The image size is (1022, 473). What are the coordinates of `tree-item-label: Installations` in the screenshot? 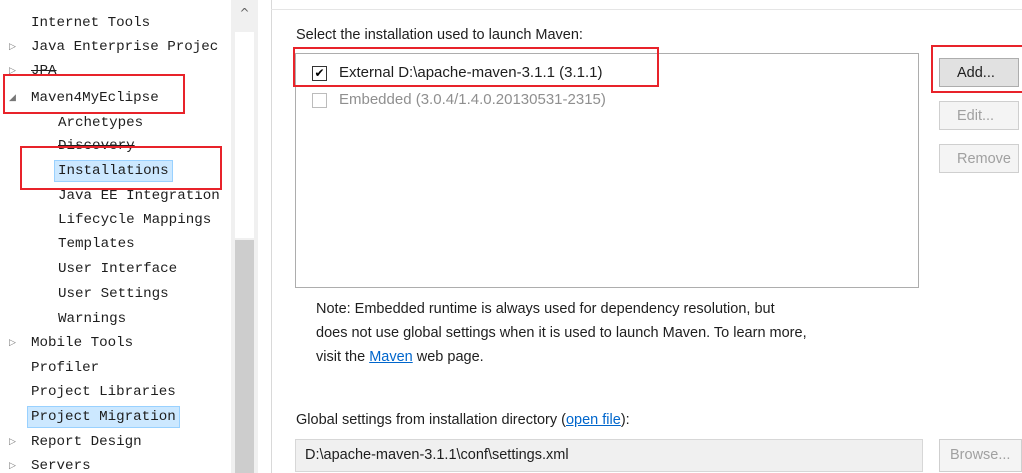 It's located at (113, 171).